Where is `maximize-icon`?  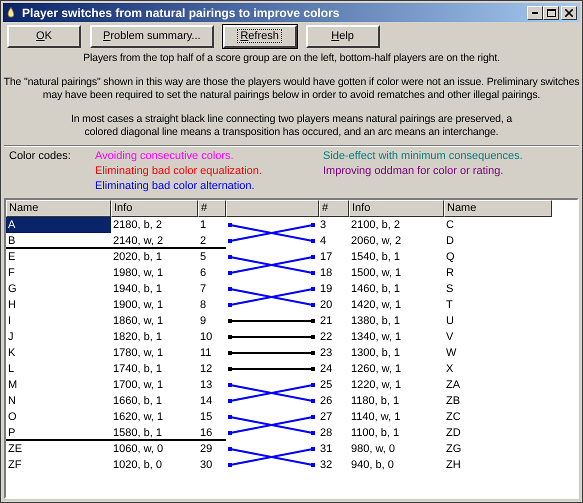 maximize-icon is located at coordinates (551, 12).